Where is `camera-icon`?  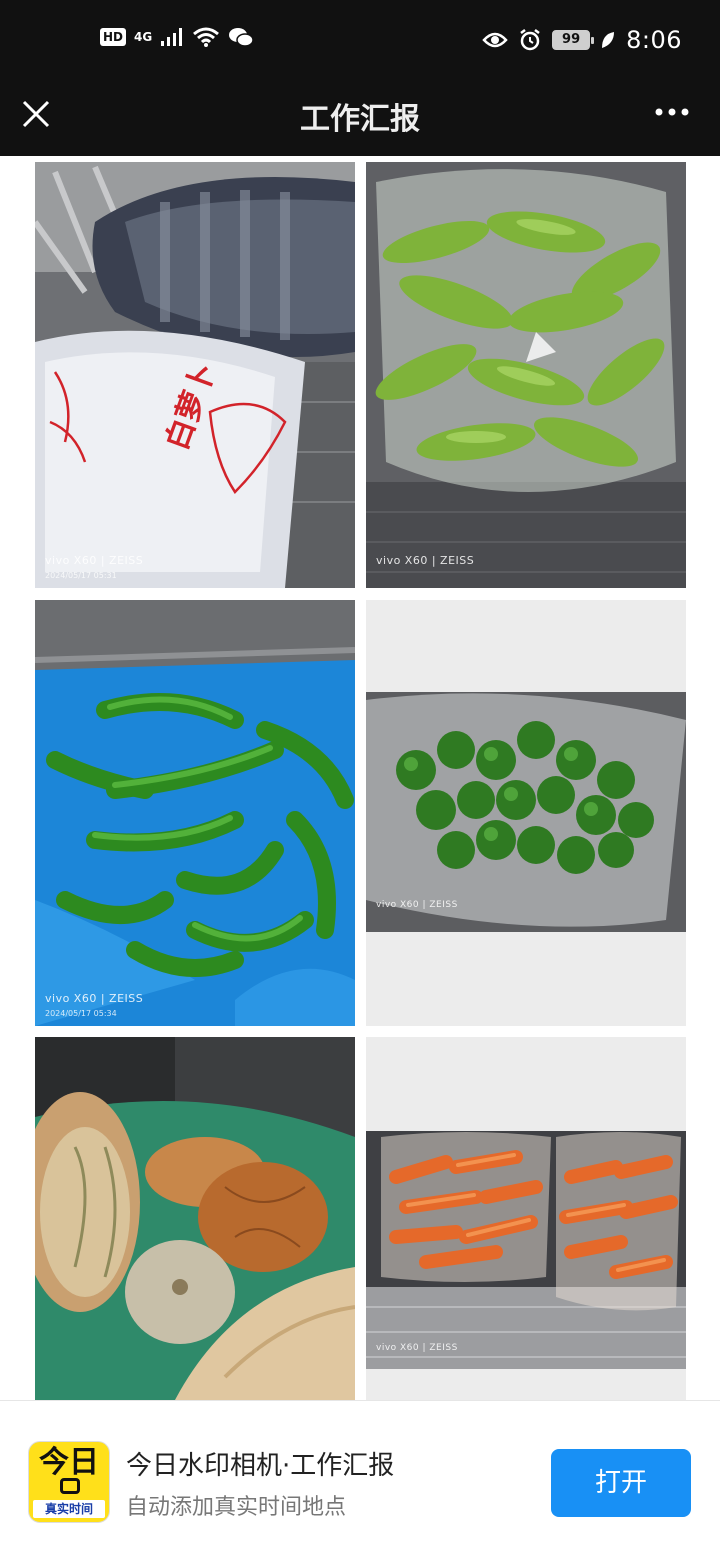
camera-icon is located at coordinates (70, 1486).